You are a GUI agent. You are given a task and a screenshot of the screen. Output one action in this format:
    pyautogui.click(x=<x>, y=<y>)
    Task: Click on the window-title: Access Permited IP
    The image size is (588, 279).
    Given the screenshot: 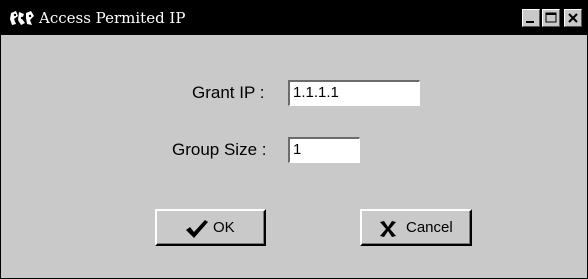 What is the action you would take?
    pyautogui.click(x=112, y=18)
    